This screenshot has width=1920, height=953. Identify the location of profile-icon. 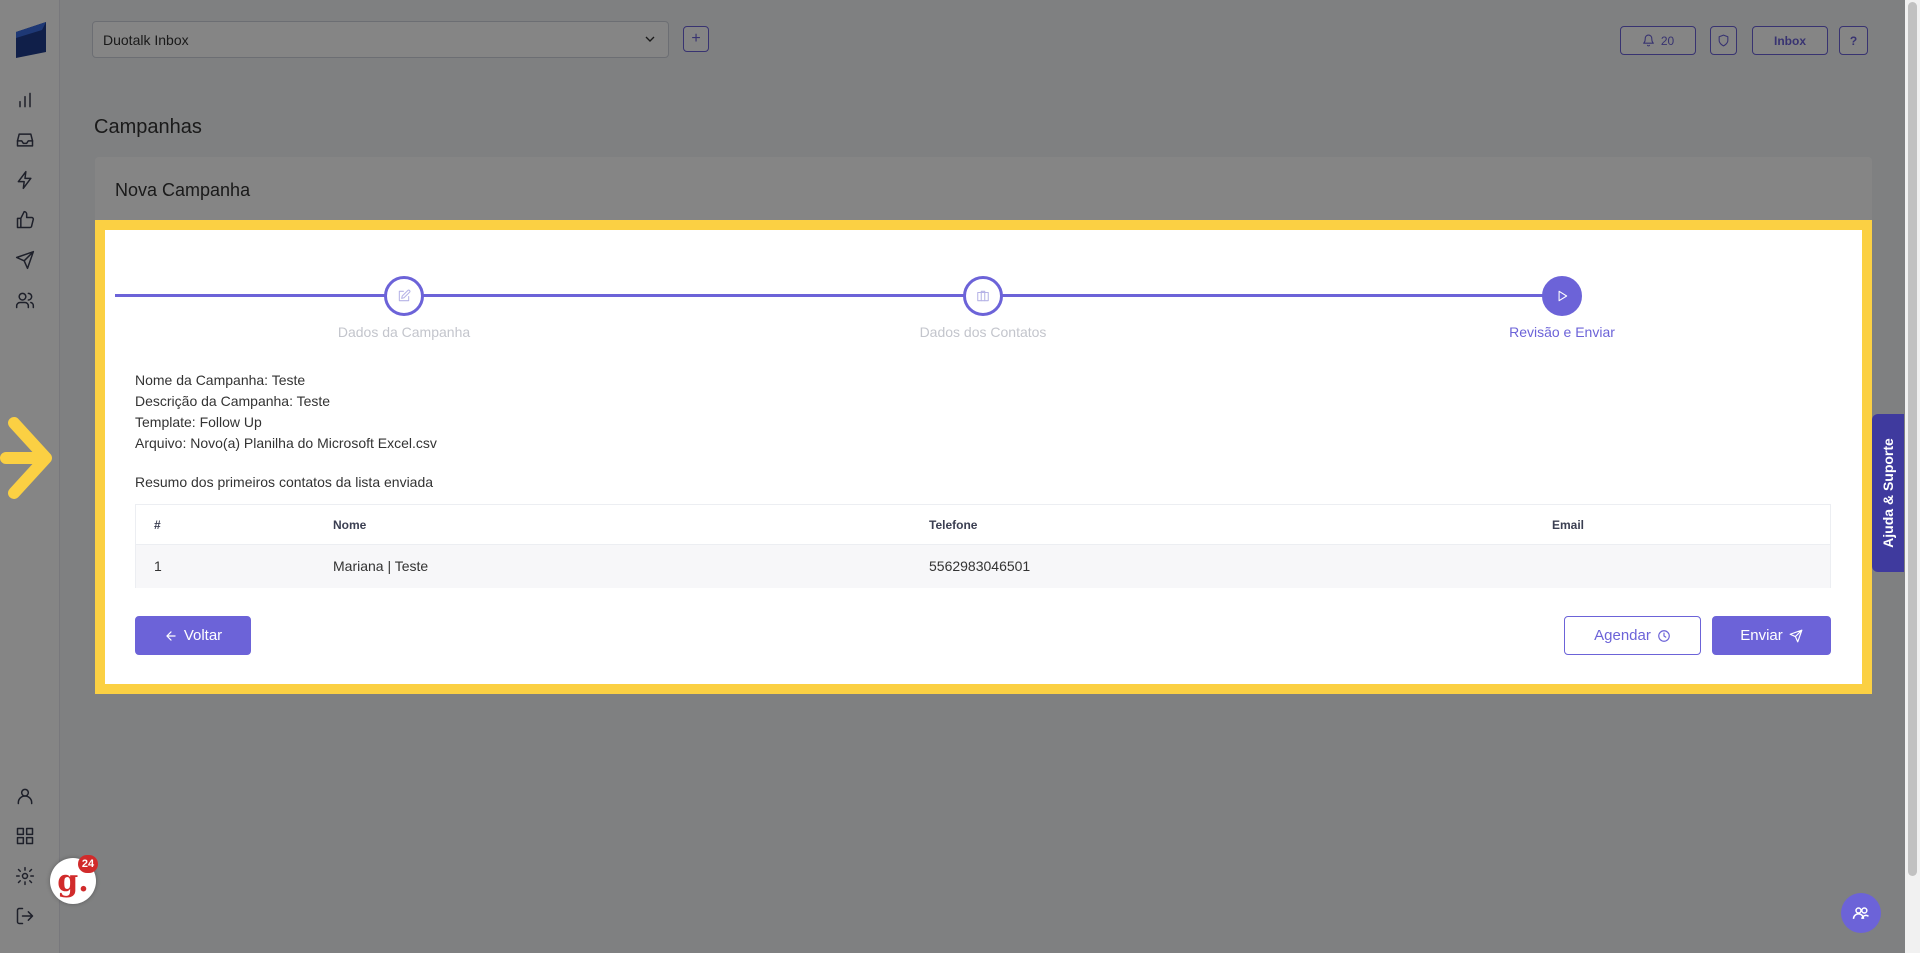
(25, 796).